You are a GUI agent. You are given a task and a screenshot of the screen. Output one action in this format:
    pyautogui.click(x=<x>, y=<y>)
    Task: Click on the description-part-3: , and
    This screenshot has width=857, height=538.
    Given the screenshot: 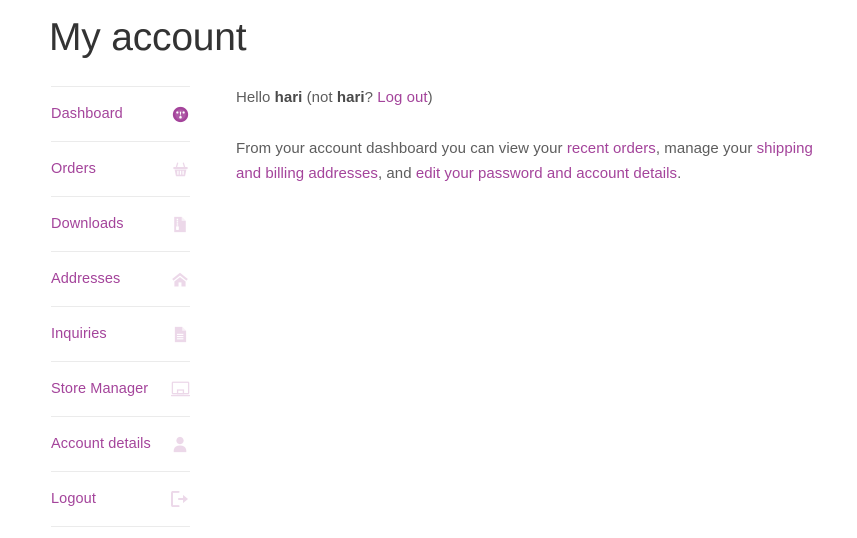 What is the action you would take?
    pyautogui.click(x=396, y=173)
    